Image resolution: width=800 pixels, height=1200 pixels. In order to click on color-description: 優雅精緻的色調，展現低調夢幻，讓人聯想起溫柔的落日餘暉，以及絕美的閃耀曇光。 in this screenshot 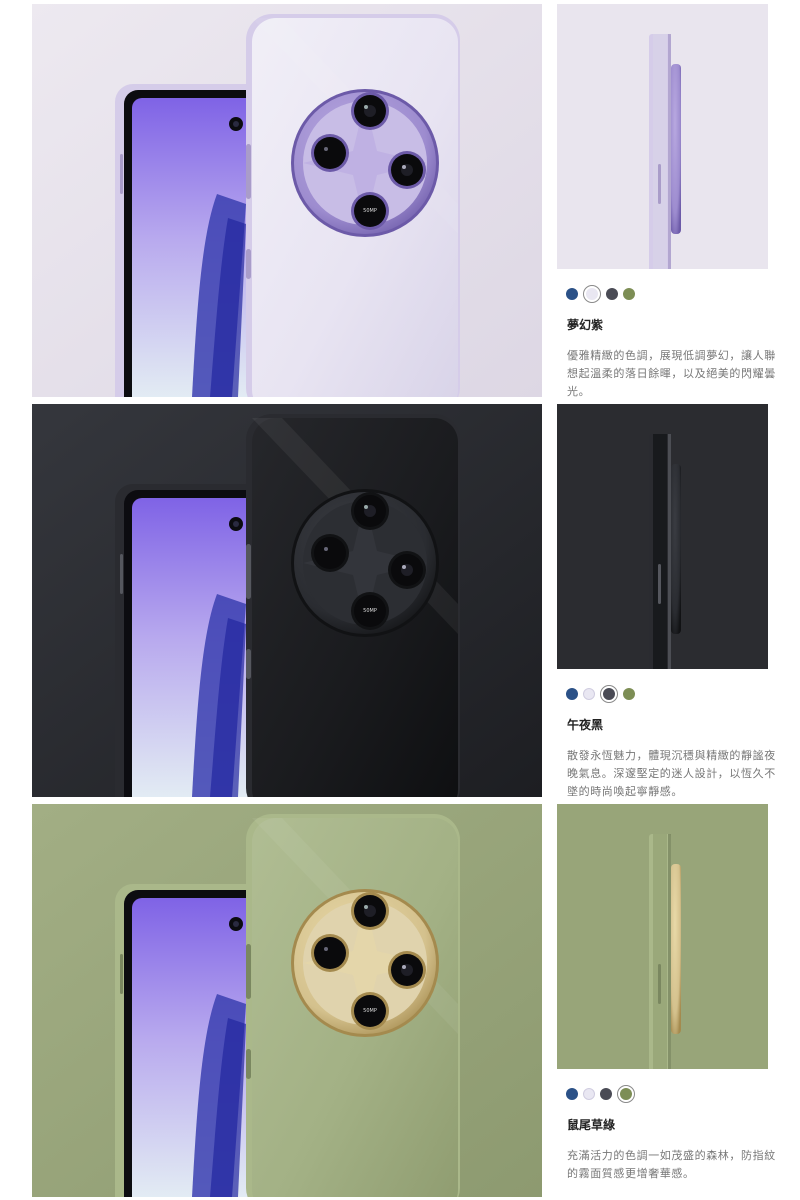, I will do `click(671, 373)`.